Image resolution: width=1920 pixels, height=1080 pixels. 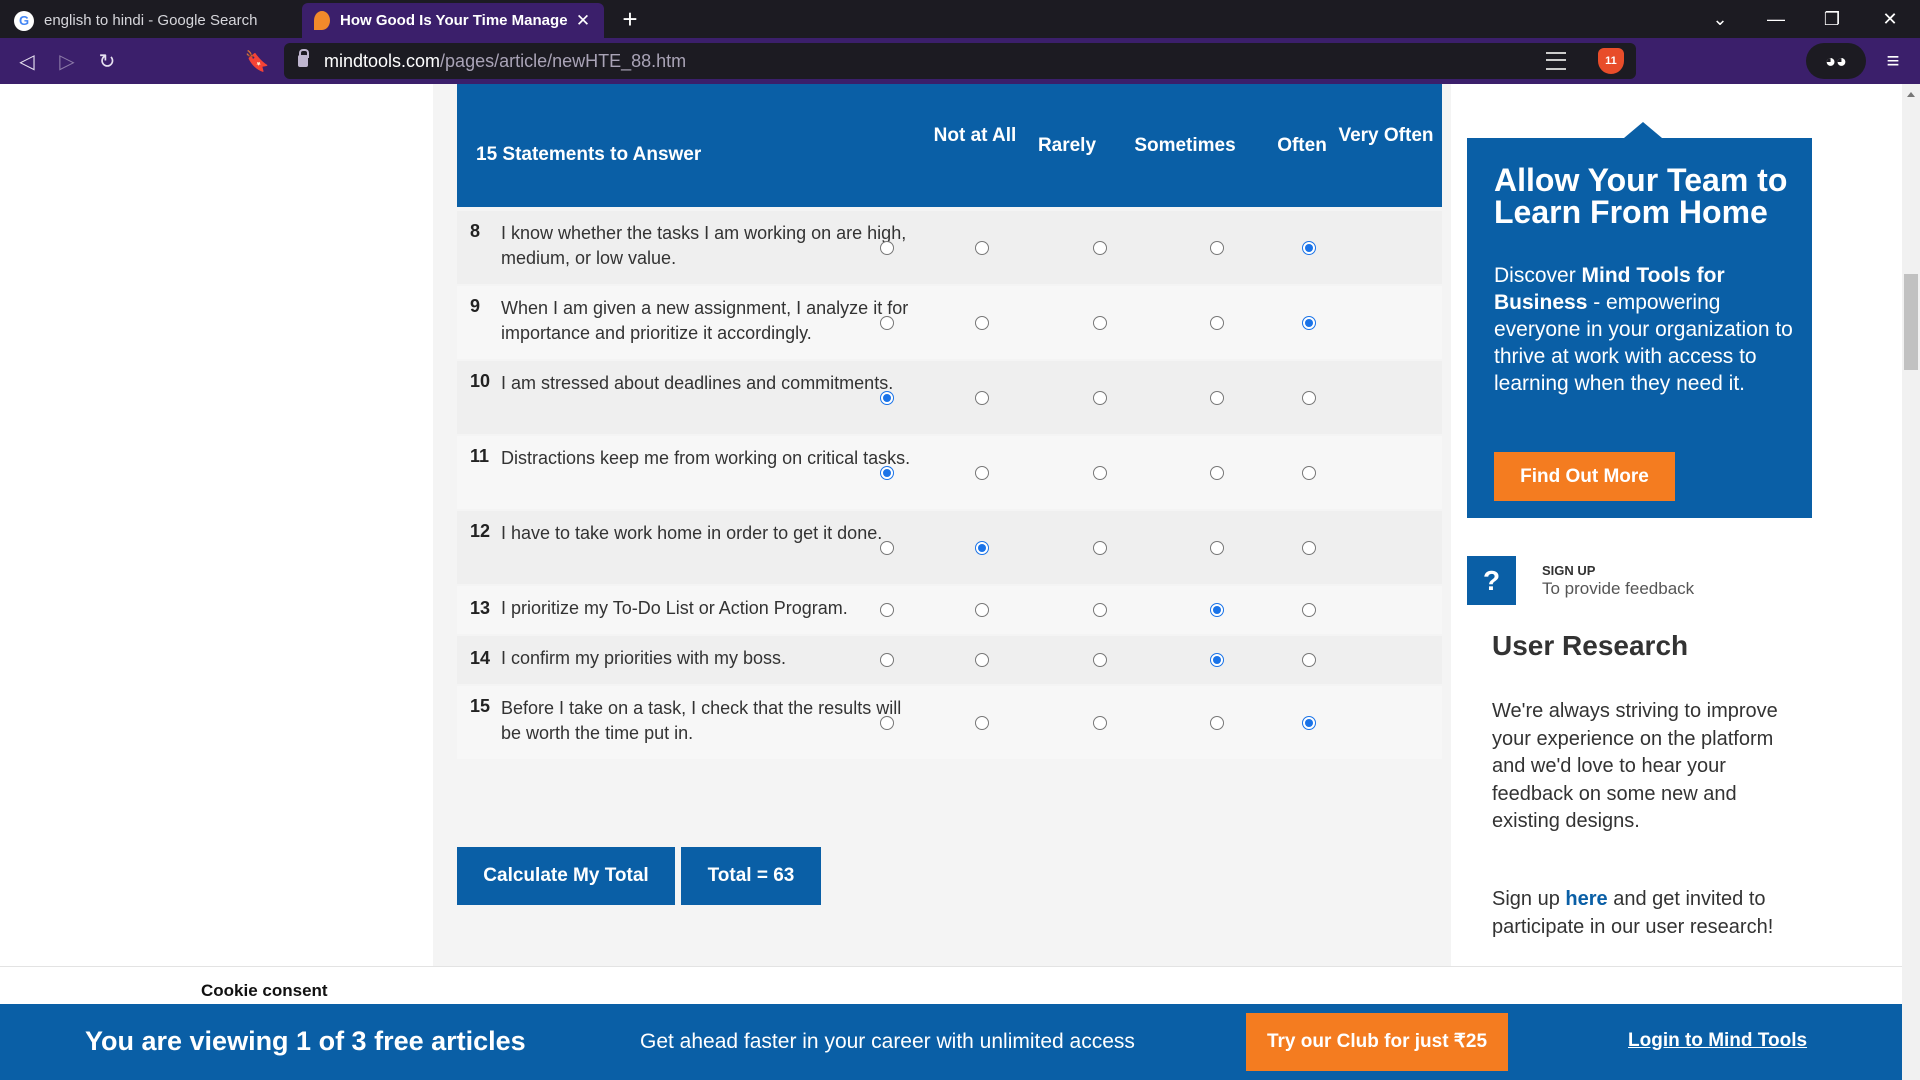 What do you see at coordinates (257, 61) in the screenshot?
I see `bookmark-icon: 🔖` at bounding box center [257, 61].